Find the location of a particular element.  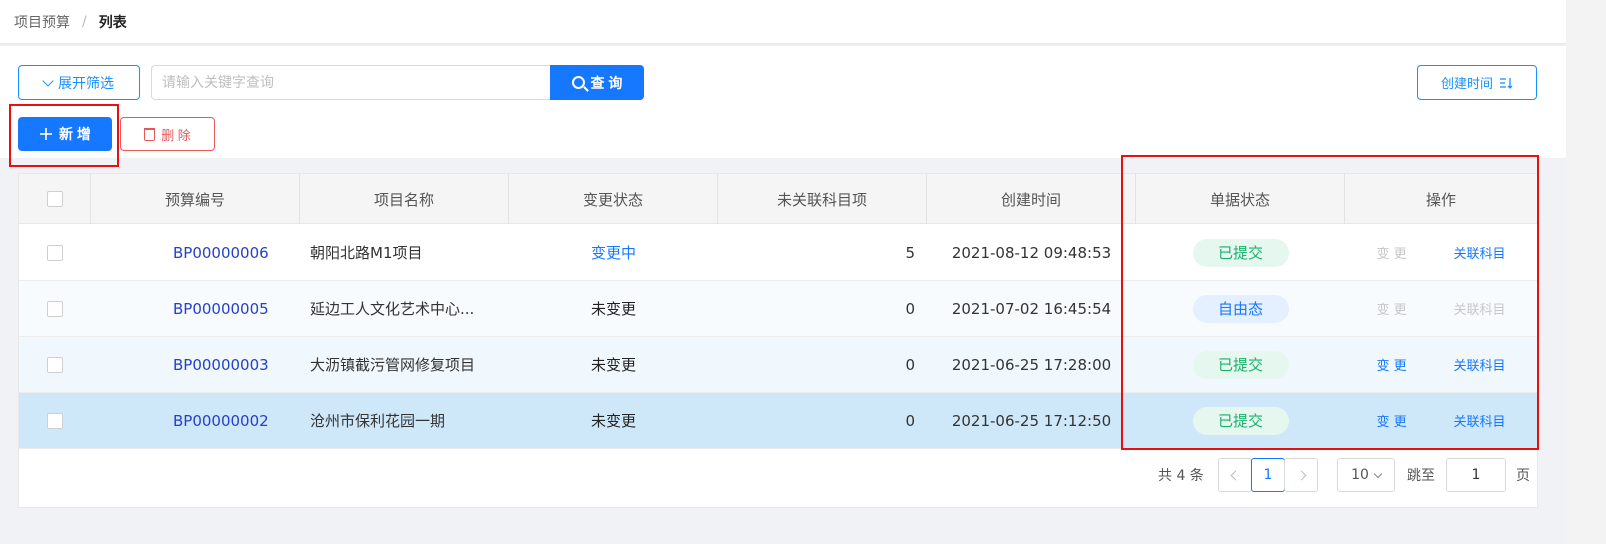

expand-filter-label: 展开筛选 is located at coordinates (86, 82).